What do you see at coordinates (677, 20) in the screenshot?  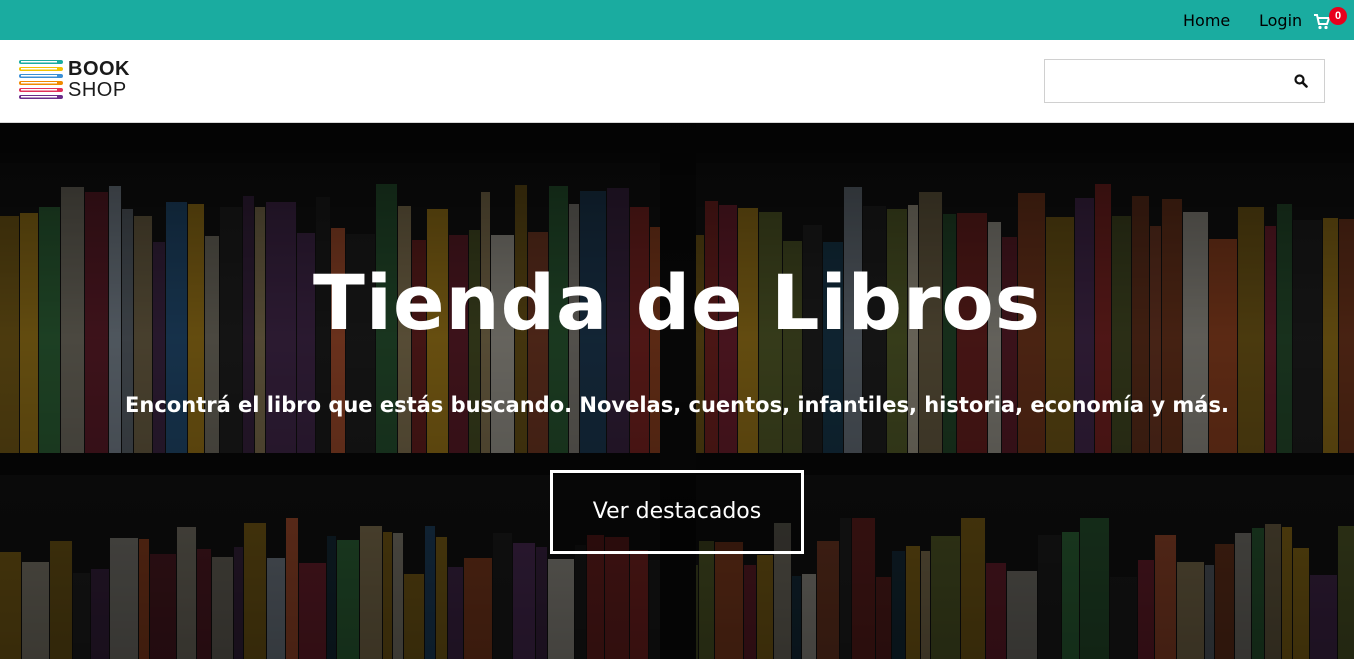 I see `top-bar: Home Login 0` at bounding box center [677, 20].